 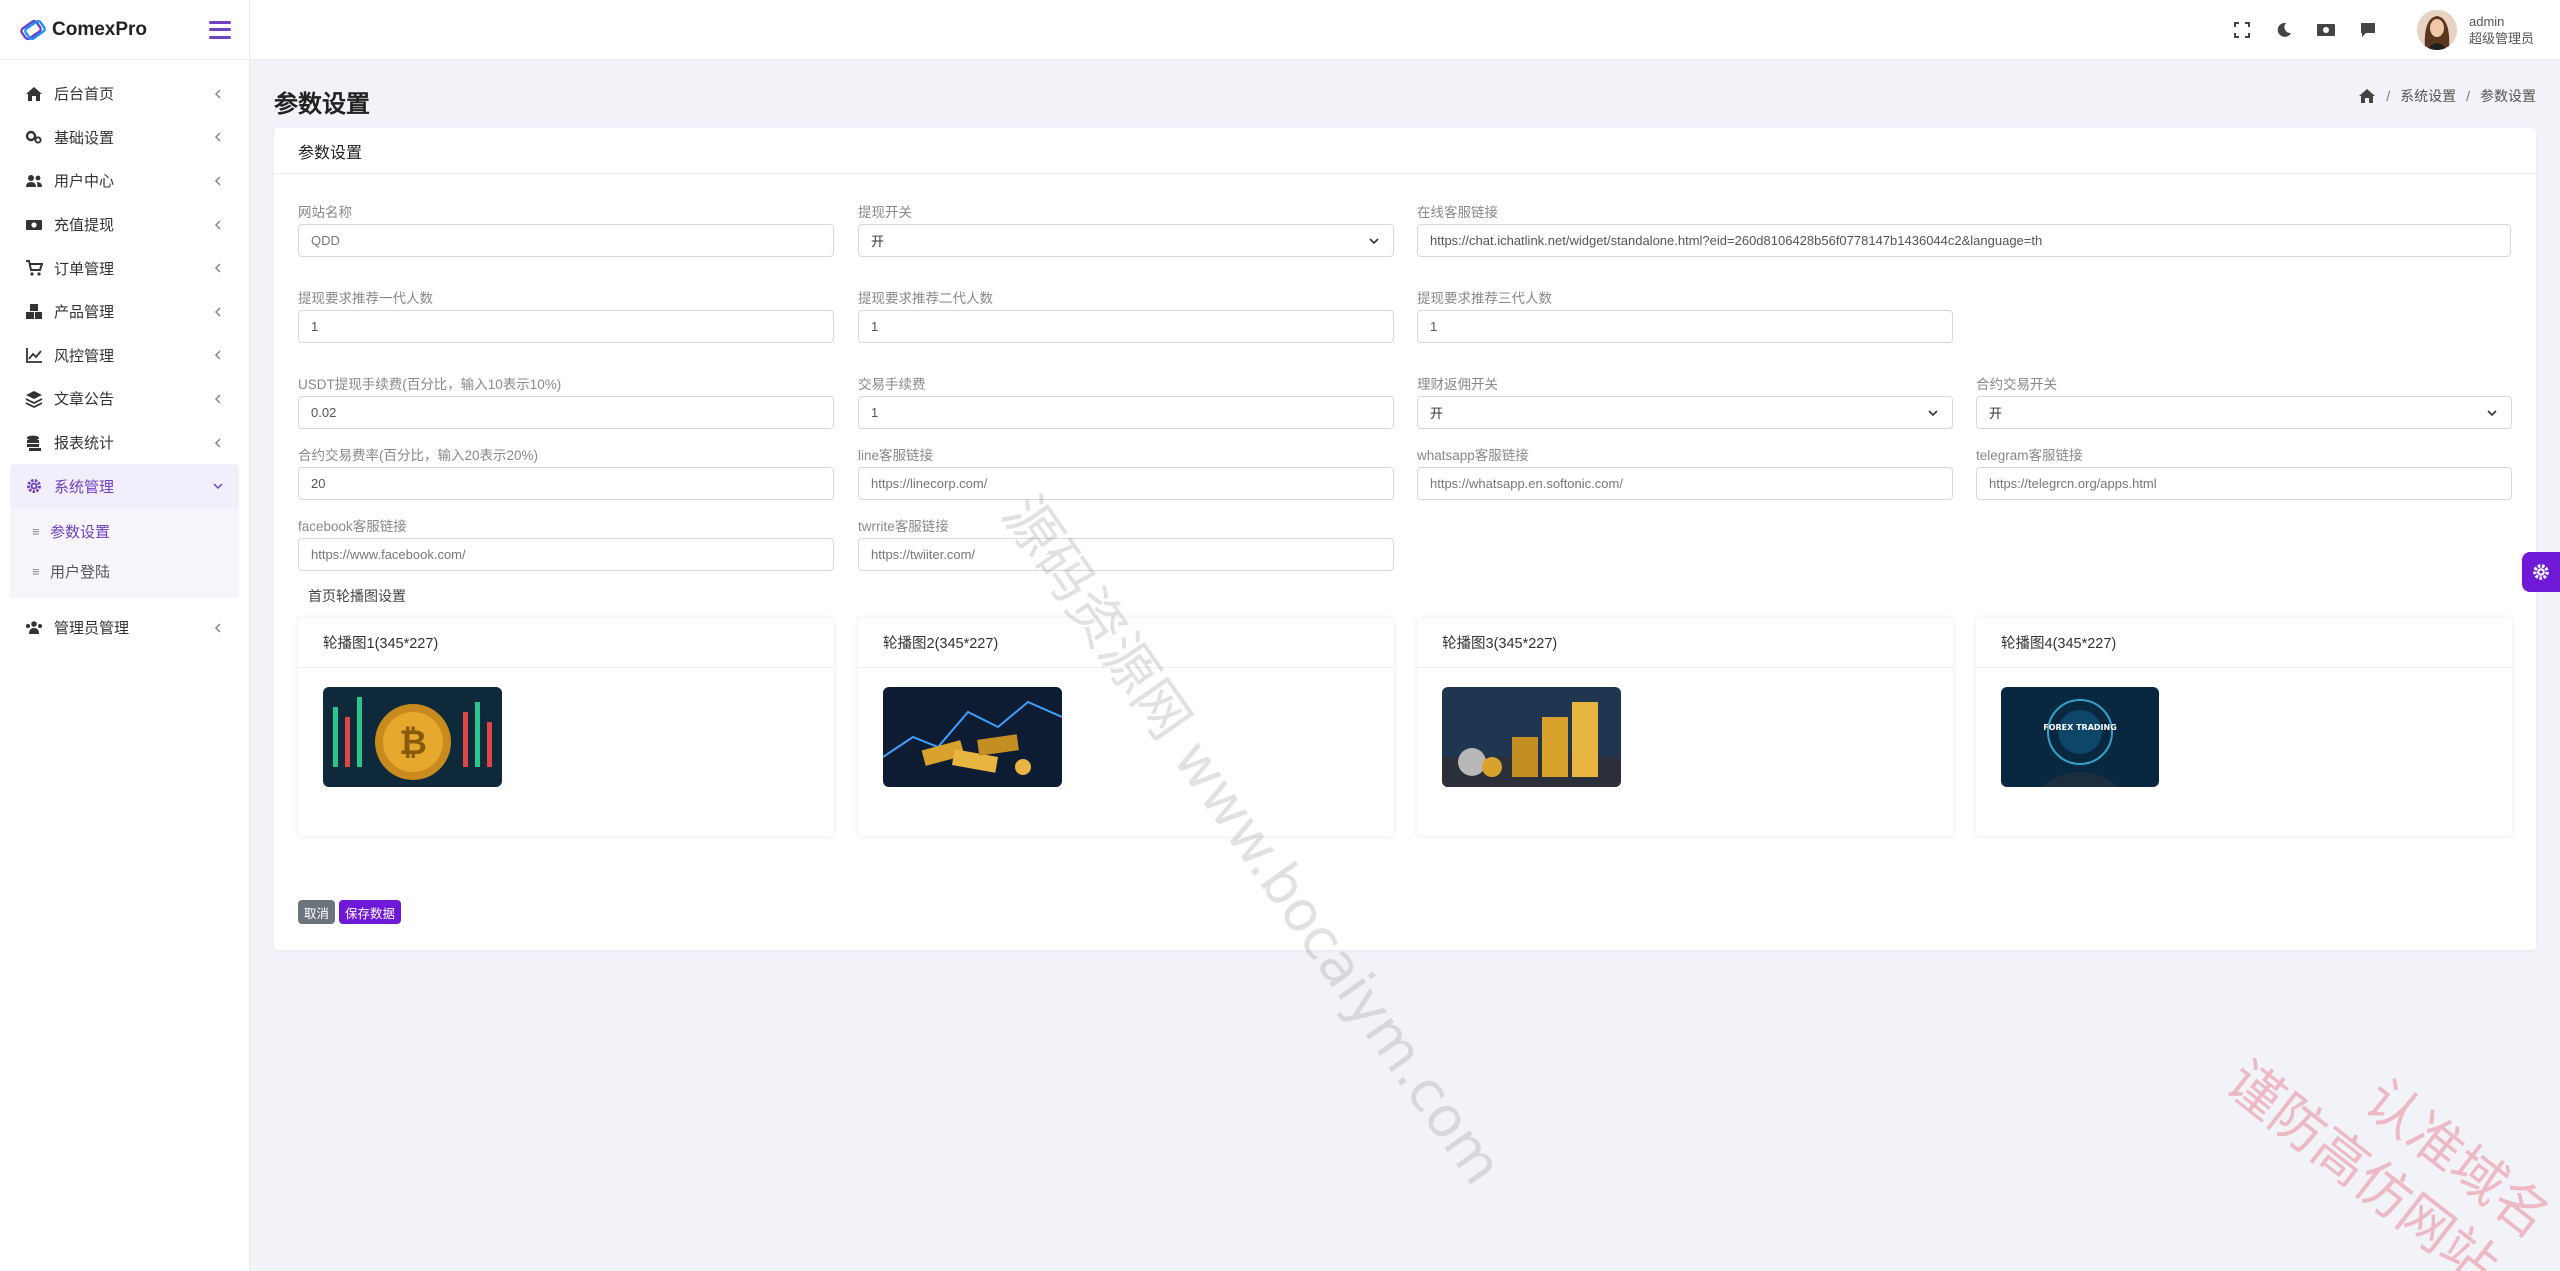 I want to click on banner-section-title: 首页轮播图设置, so click(x=357, y=596).